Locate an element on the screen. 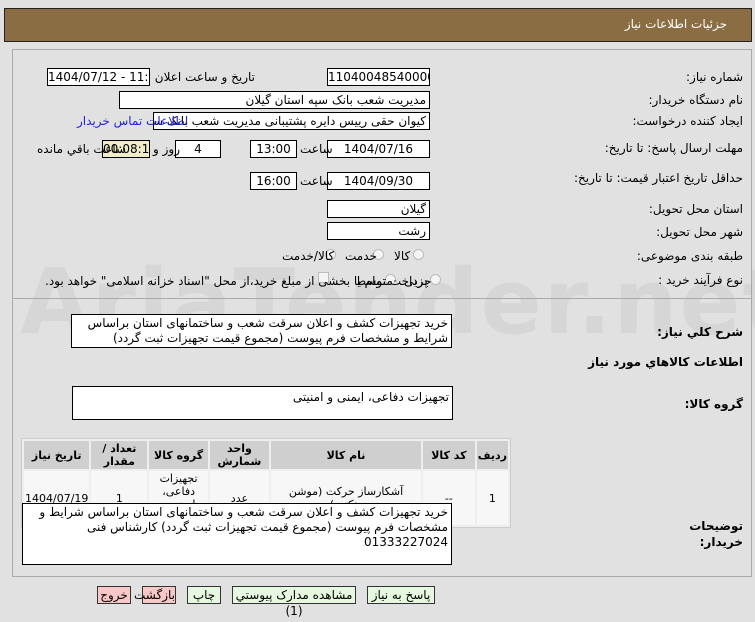 The height and width of the screenshot is (622, 755). cell-row: 1 is located at coordinates (492, 498).